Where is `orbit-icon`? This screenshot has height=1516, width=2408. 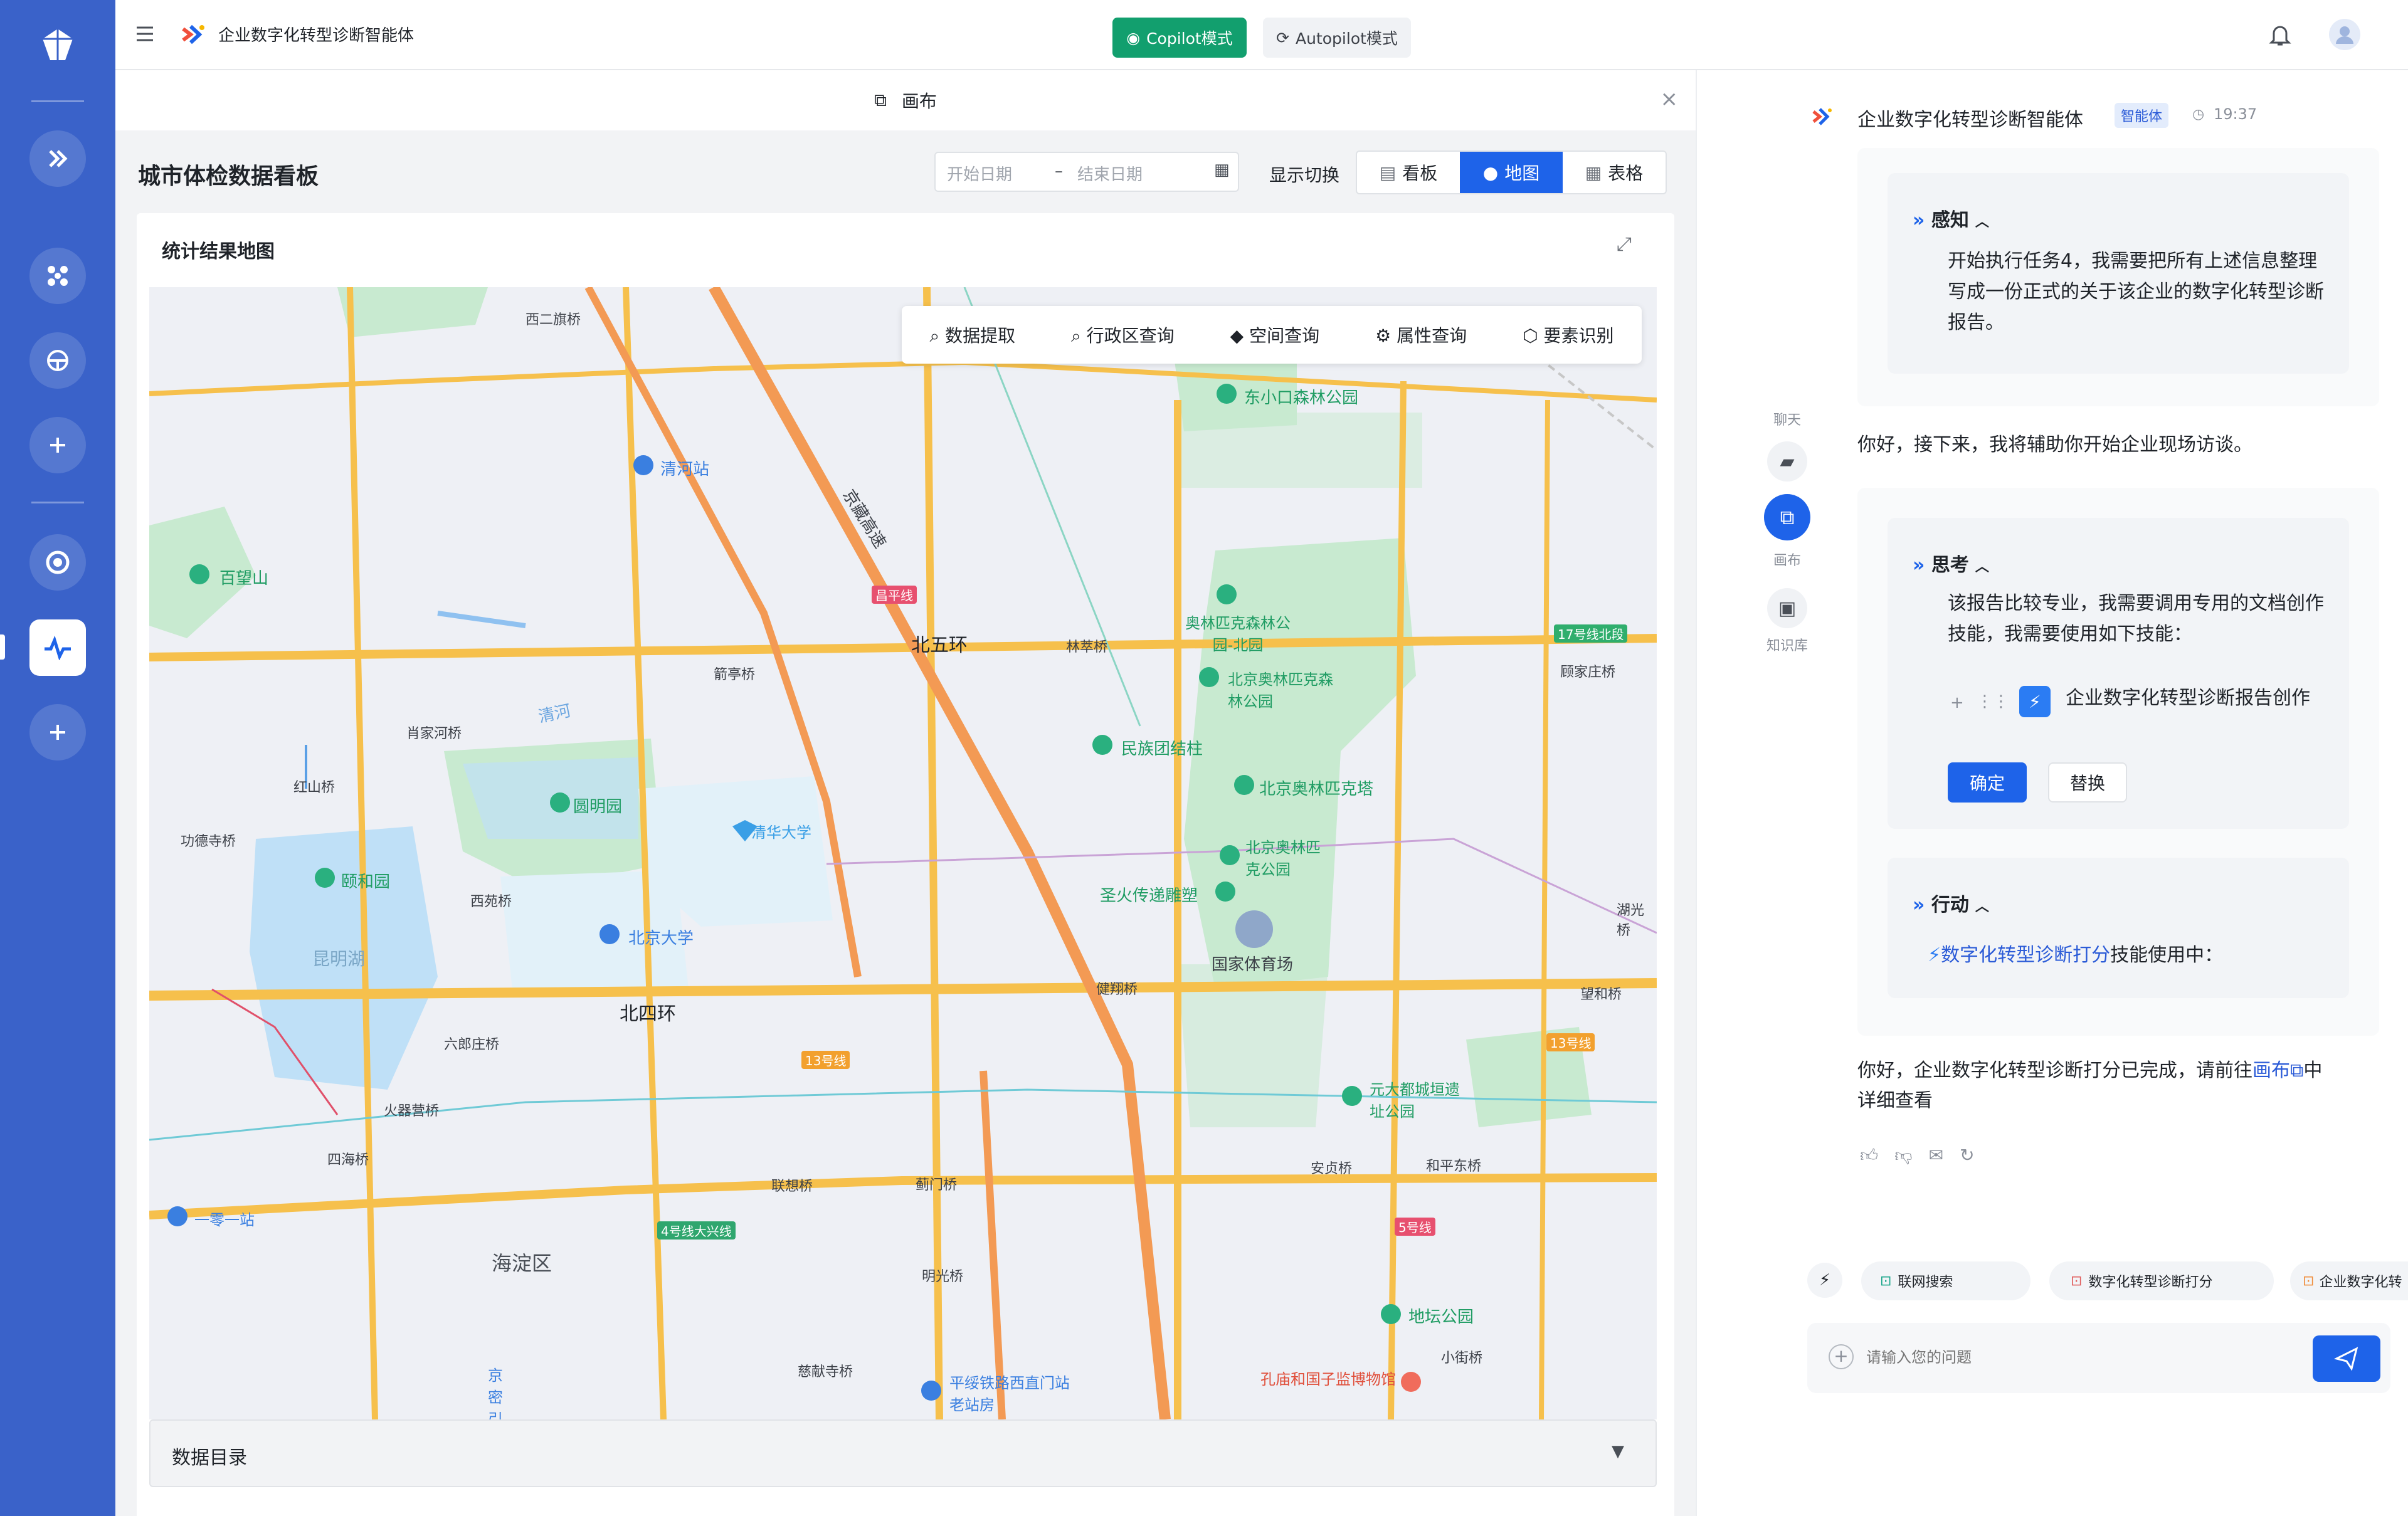 orbit-icon is located at coordinates (57, 562).